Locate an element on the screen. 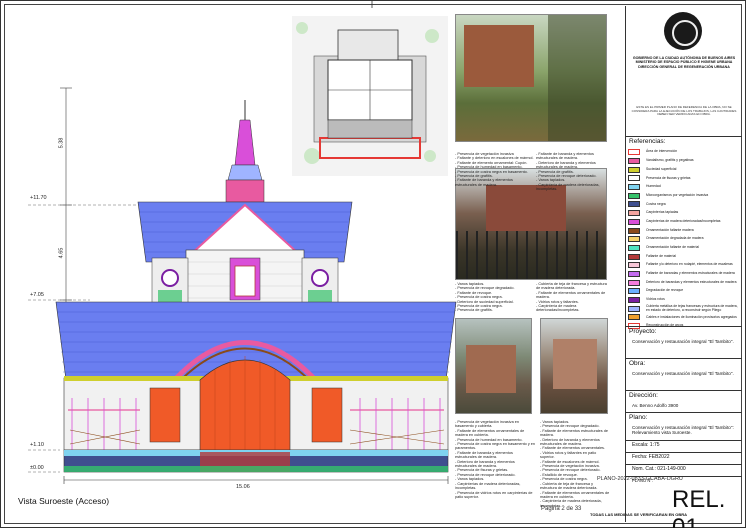 Image resolution: width=746 pixels, height=528 pixels. reference-item: Ornamentación degradada de madera is located at coordinates (684, 239).